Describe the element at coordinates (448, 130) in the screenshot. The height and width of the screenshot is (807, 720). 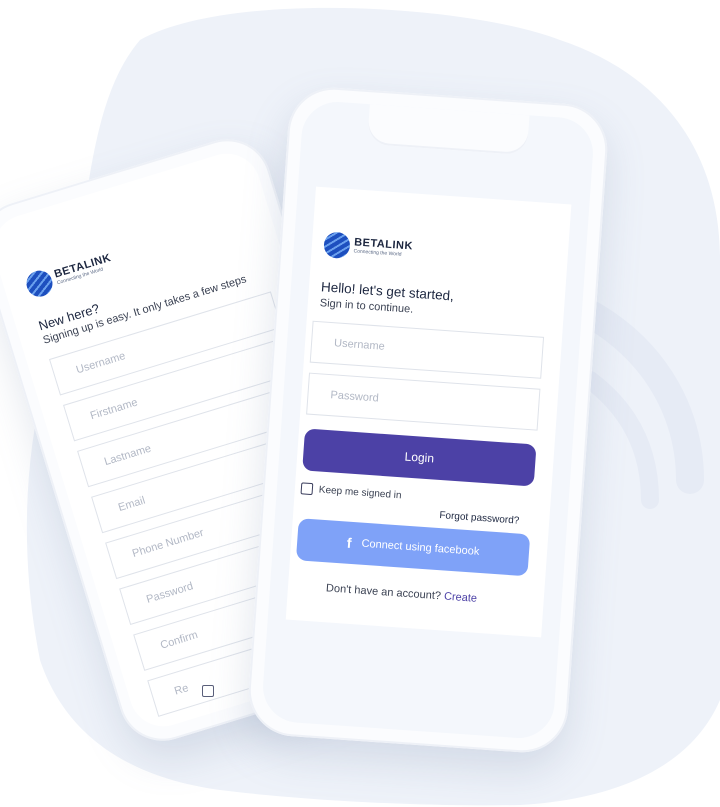
I see `phone-notch` at that location.